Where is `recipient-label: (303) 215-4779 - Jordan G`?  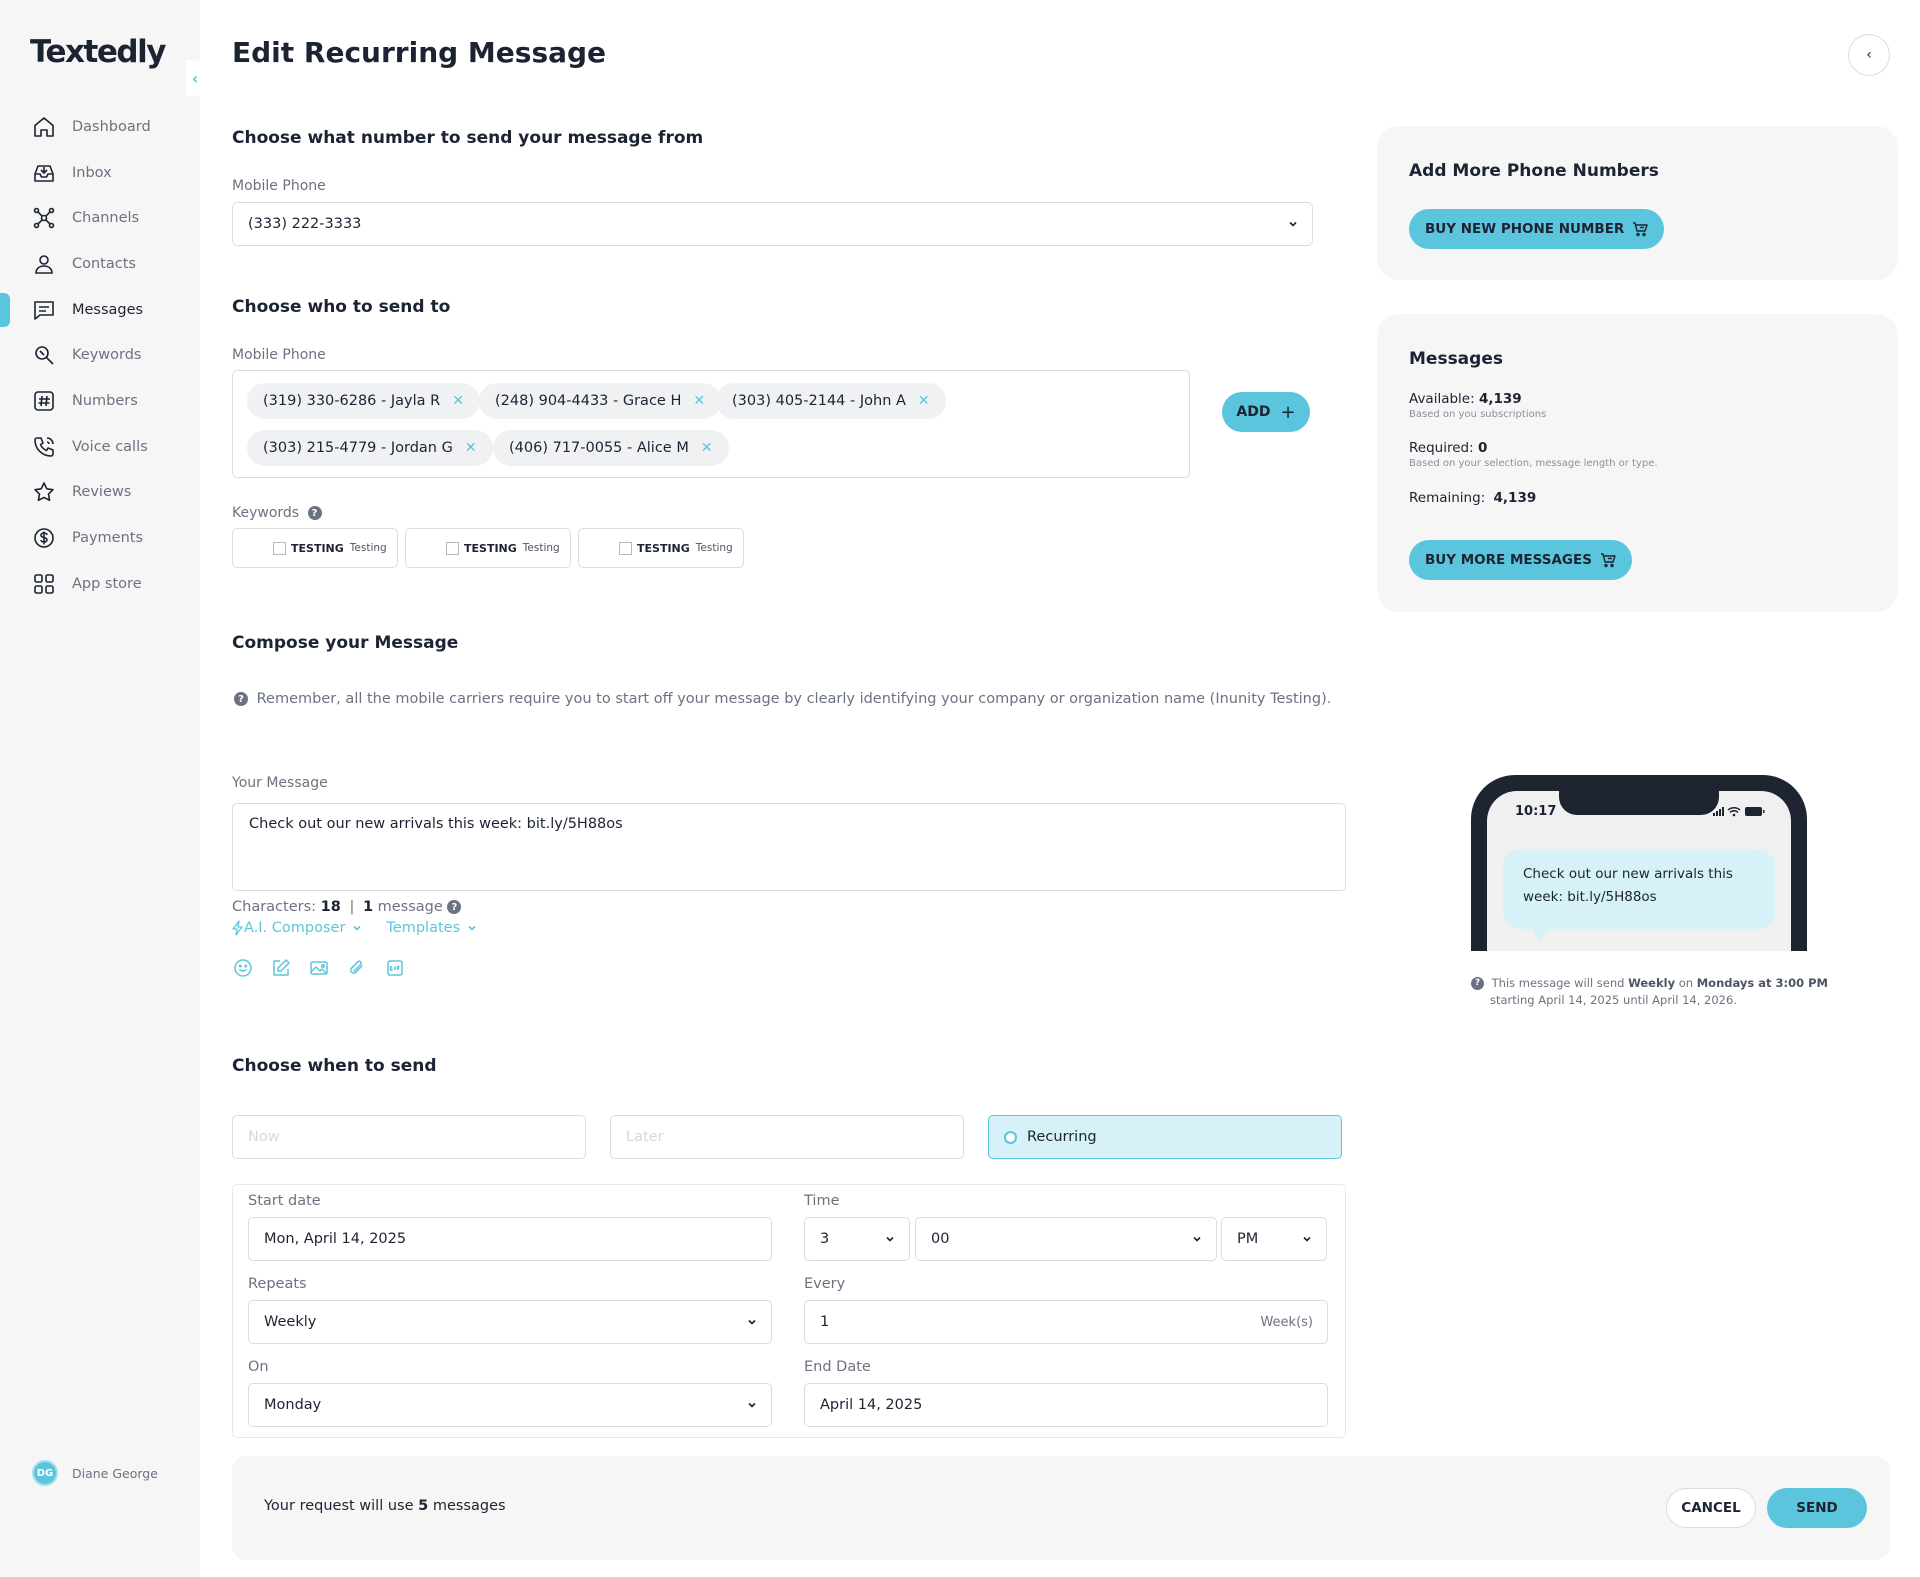
recipient-label: (303) 215-4779 - Jordan G is located at coordinates (358, 448).